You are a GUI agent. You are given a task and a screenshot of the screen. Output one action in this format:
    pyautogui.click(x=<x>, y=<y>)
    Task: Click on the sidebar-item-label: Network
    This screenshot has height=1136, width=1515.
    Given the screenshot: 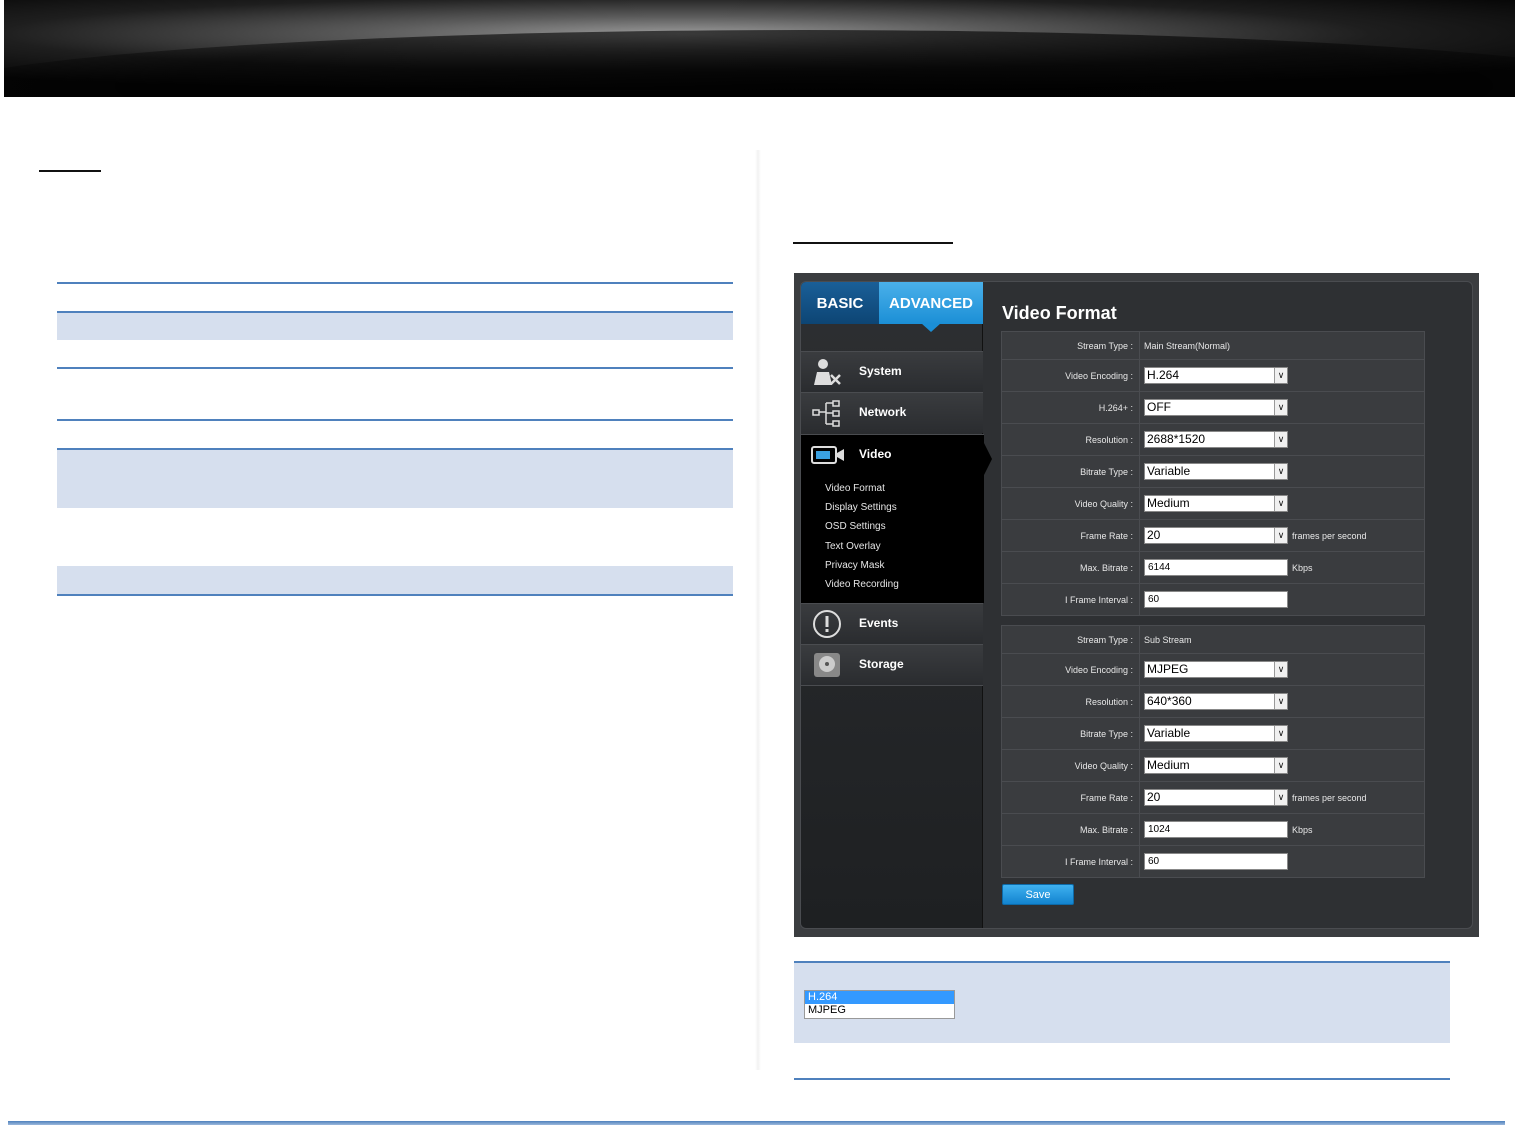 What is the action you would take?
    pyautogui.click(x=883, y=412)
    